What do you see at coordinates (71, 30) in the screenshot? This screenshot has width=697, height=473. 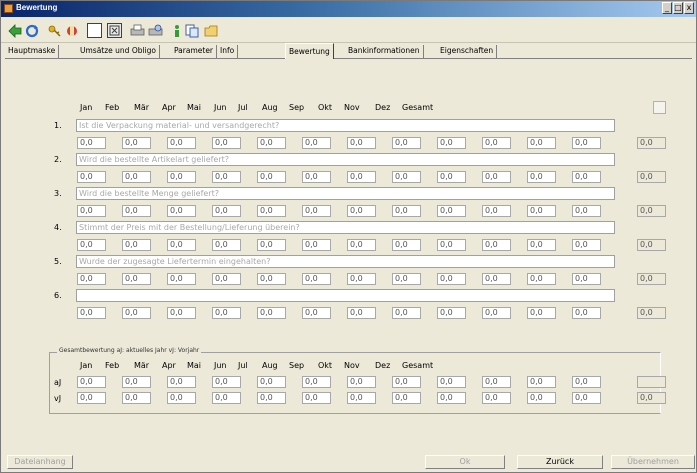 I see `tools-icon` at bounding box center [71, 30].